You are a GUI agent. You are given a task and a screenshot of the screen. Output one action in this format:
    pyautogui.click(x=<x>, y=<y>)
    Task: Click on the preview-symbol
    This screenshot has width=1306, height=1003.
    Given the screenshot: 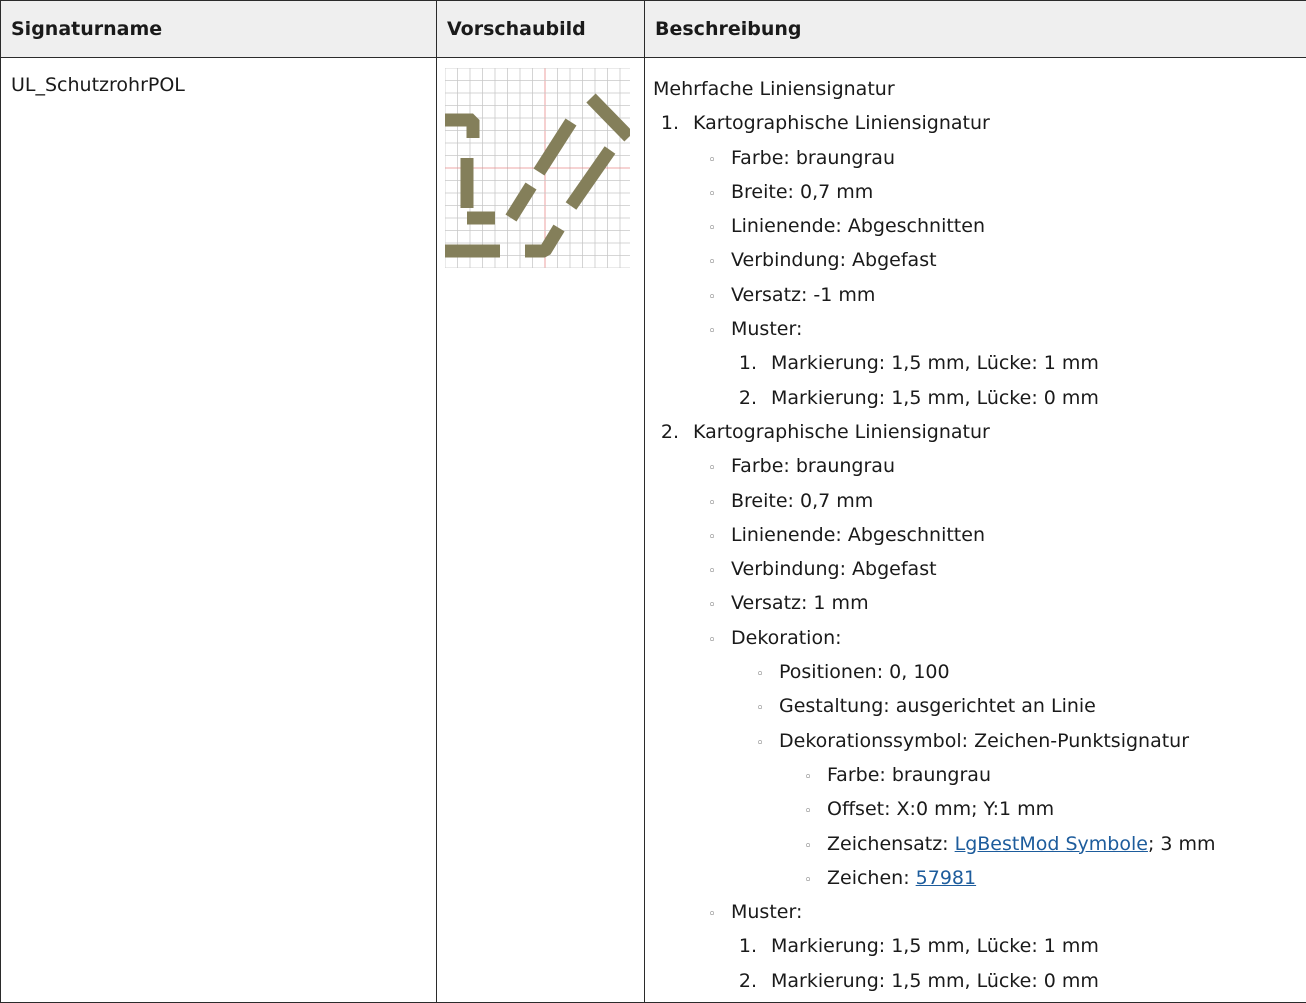 What is the action you would take?
    pyautogui.click(x=539, y=175)
    